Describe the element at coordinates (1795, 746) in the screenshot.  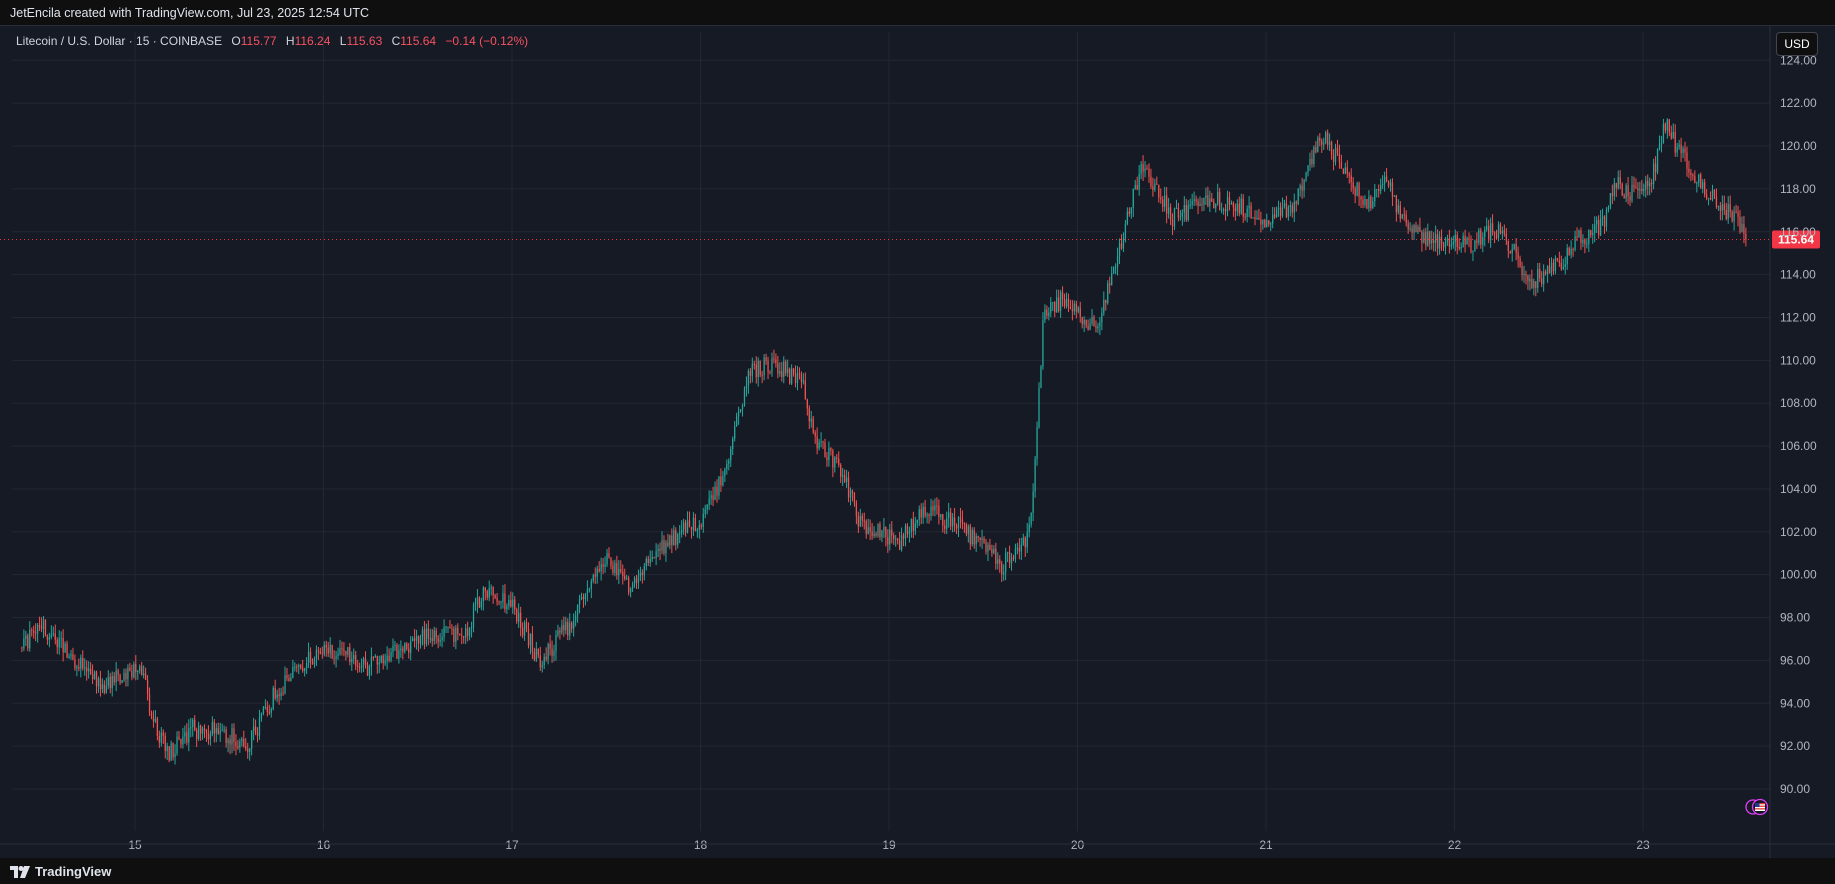
I see `y-tick-label: 92.00` at that location.